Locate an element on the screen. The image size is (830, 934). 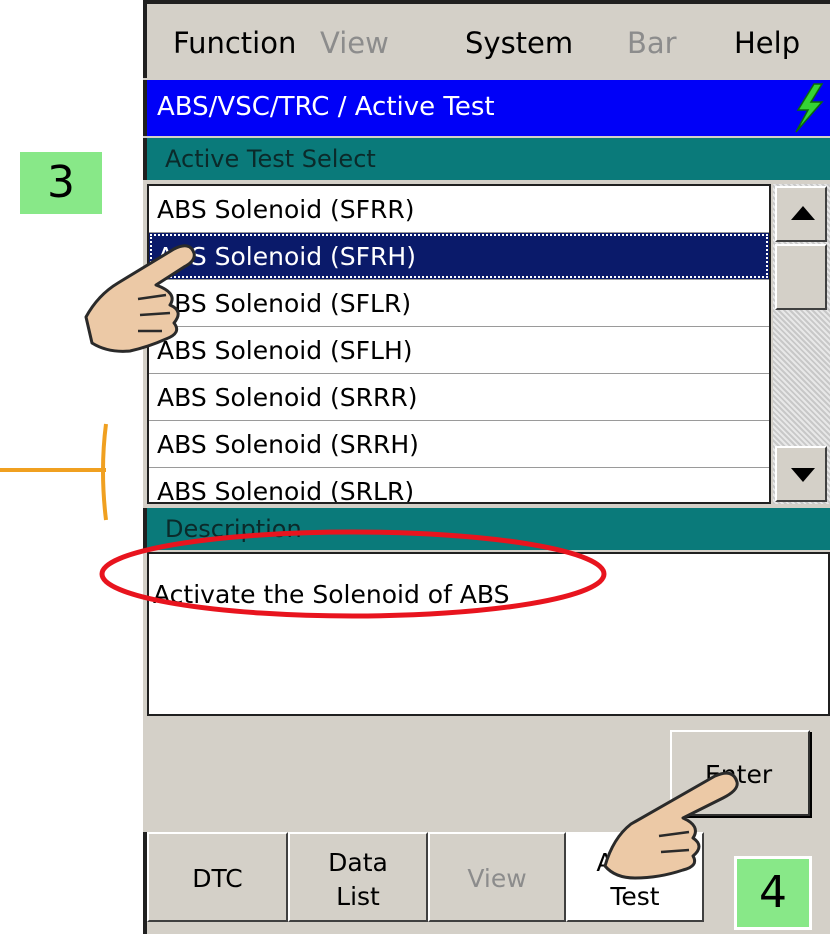
list-item: ABS Solenoid (SFLR) is located at coordinates (459, 303).